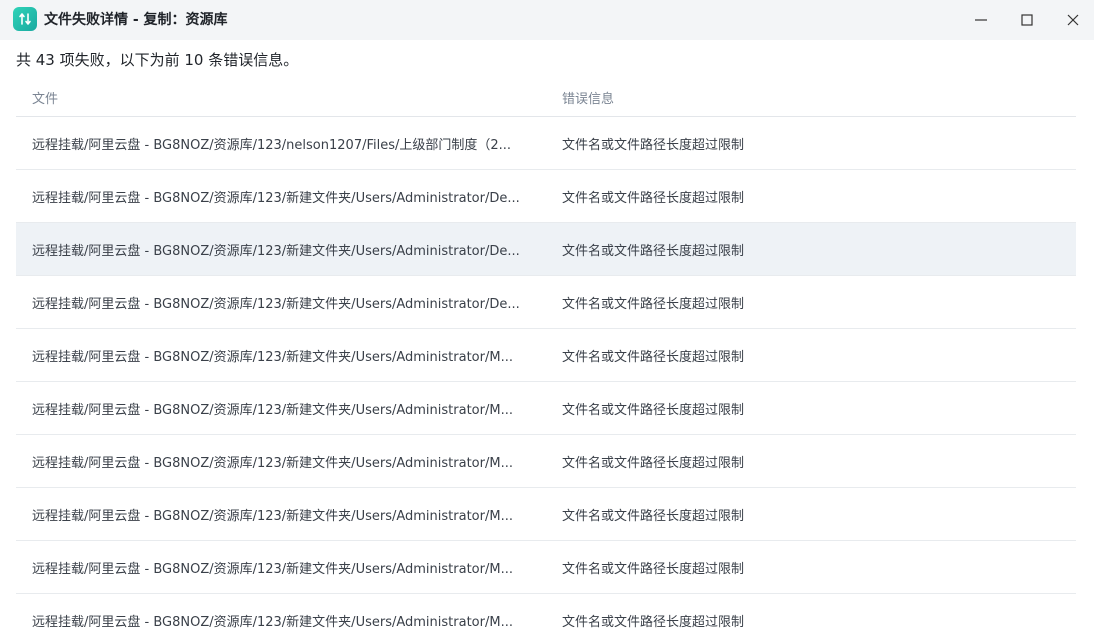 The width and height of the screenshot is (1094, 635). Describe the element at coordinates (45, 99) in the screenshot. I see `column-header-file: 文件` at that location.